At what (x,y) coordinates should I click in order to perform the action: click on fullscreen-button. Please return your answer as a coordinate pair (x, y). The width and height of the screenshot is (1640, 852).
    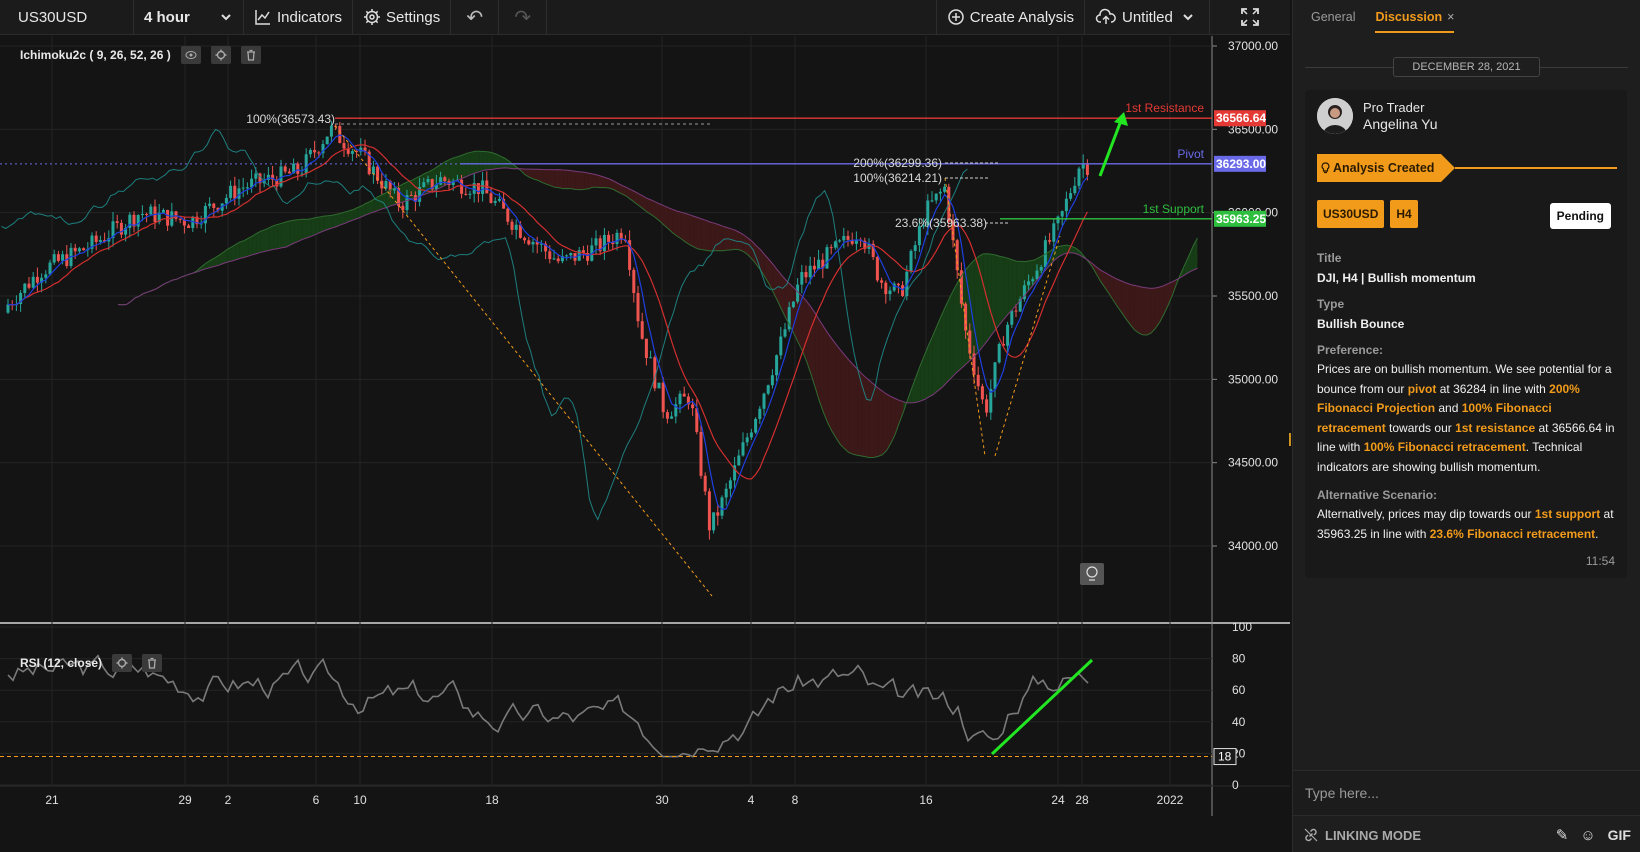
    Looking at the image, I should click on (1250, 17).